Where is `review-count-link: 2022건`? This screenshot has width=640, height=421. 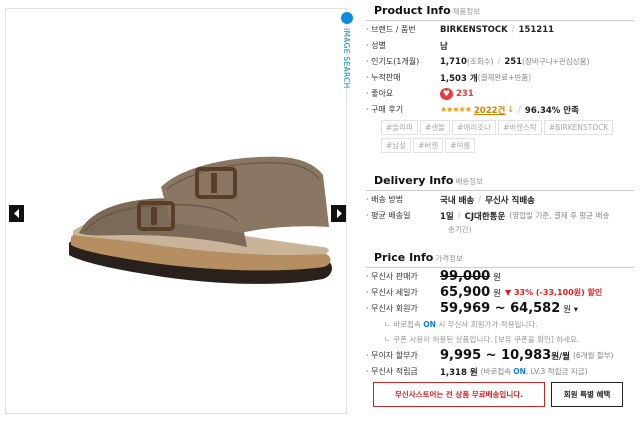
review-count-link: 2022건 is located at coordinates (489, 110).